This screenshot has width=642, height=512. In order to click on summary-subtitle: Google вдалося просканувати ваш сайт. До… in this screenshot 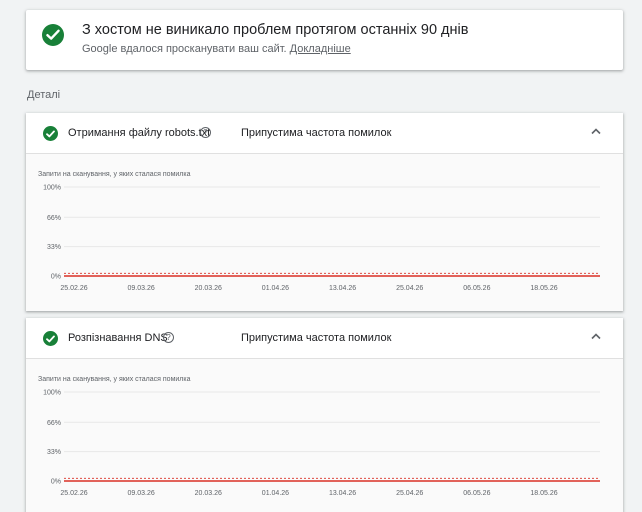, I will do `click(216, 49)`.